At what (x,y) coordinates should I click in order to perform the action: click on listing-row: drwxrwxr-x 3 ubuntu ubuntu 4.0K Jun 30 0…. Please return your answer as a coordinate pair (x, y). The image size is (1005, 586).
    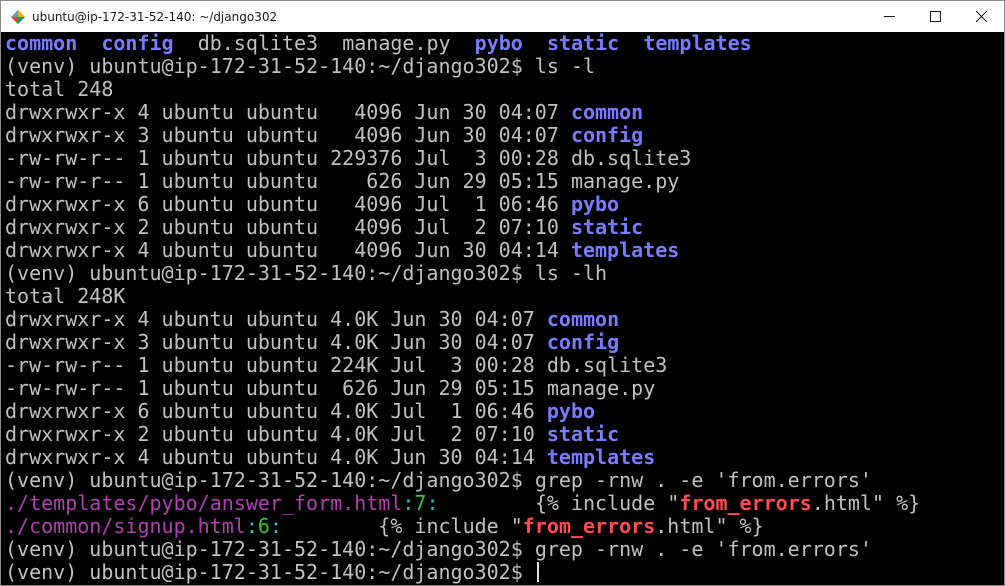
    Looking at the image, I should click on (504, 342).